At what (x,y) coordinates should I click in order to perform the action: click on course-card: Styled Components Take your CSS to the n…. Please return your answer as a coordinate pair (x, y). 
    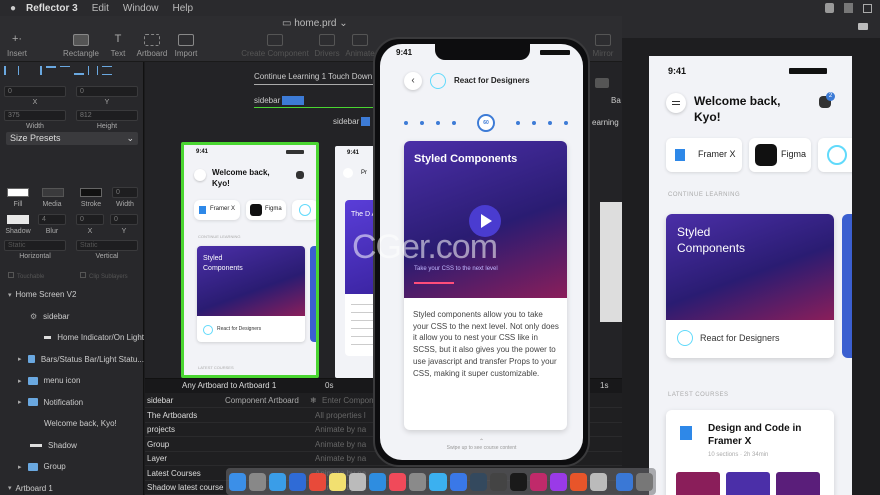
    Looking at the image, I should click on (485, 285).